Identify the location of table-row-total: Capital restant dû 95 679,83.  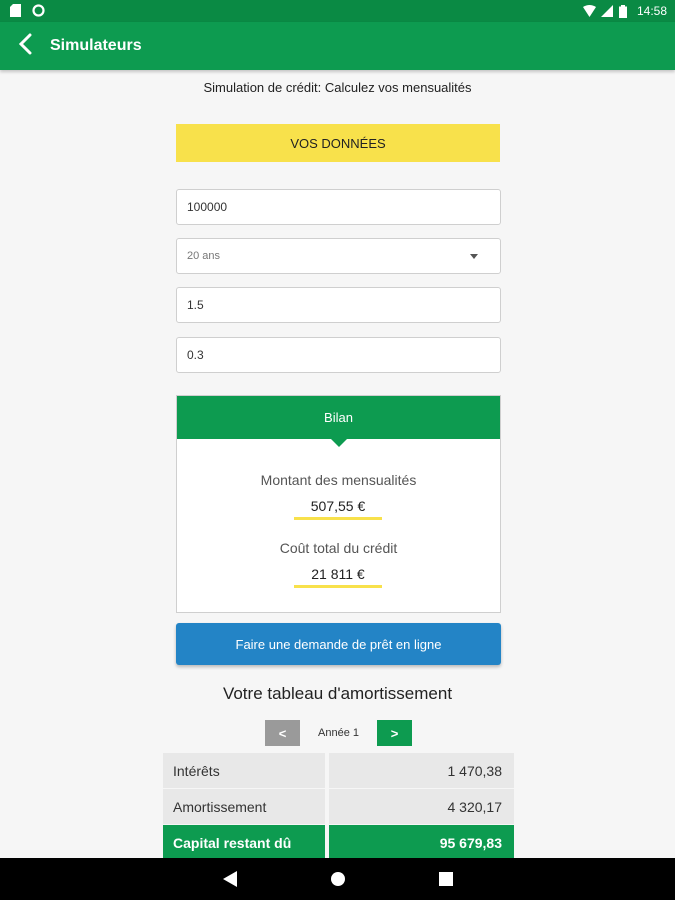
(338, 843).